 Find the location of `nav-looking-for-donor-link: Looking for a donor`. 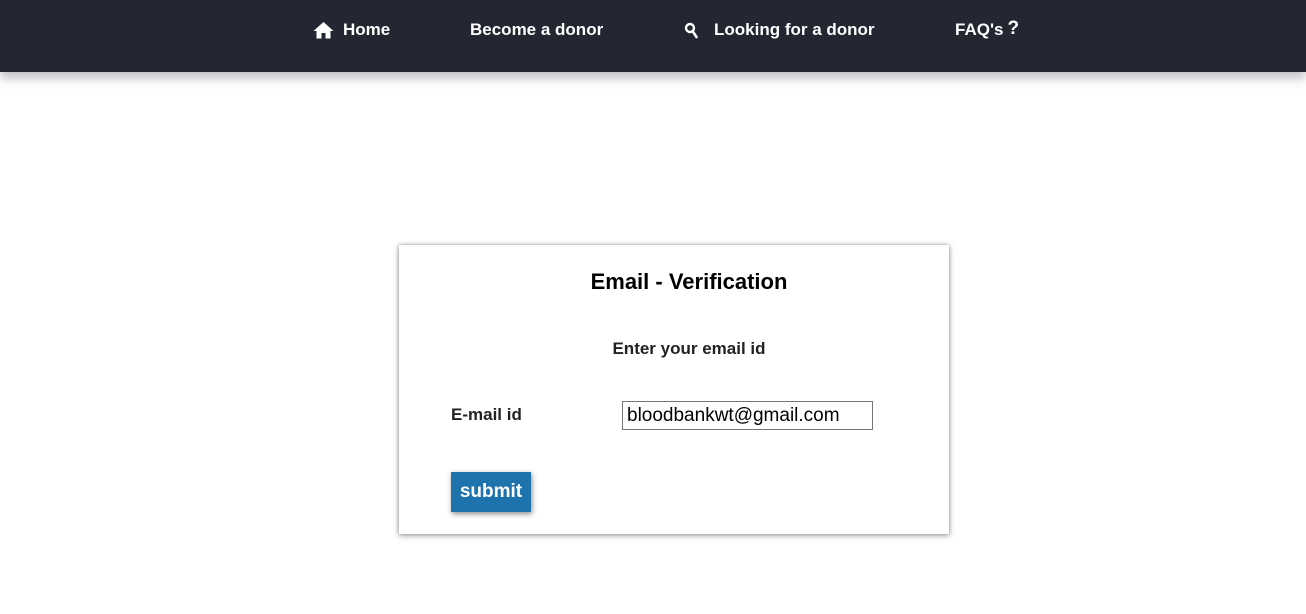

nav-looking-for-donor-link: Looking for a donor is located at coordinates (779, 30).